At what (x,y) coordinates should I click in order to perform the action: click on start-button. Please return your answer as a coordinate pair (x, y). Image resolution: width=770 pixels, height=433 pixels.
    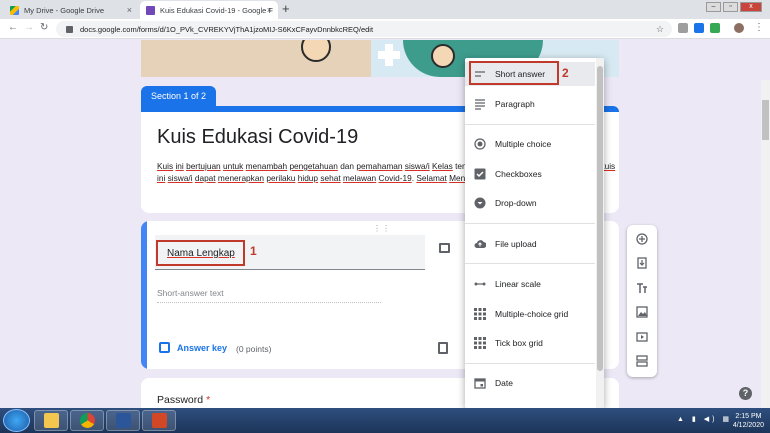
    Looking at the image, I should click on (16, 420).